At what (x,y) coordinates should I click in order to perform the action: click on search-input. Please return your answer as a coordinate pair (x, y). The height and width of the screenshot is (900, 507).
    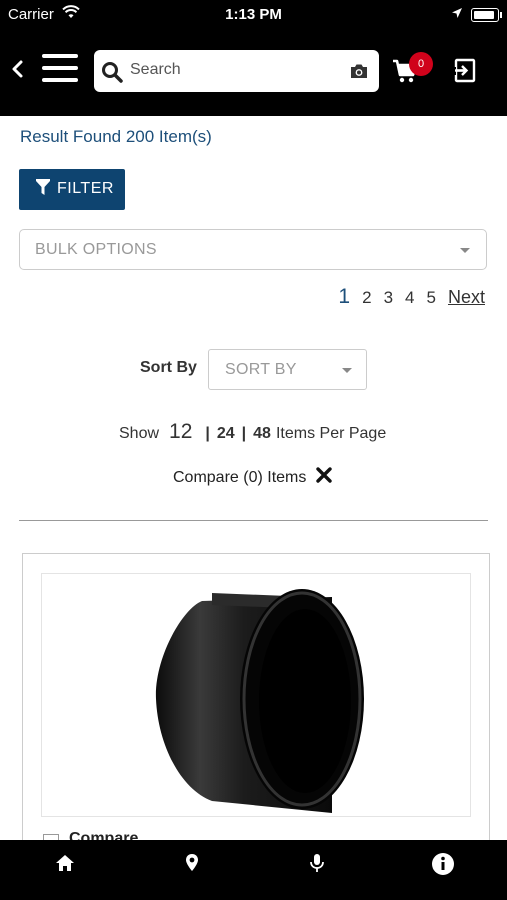
    Looking at the image, I should click on (230, 70).